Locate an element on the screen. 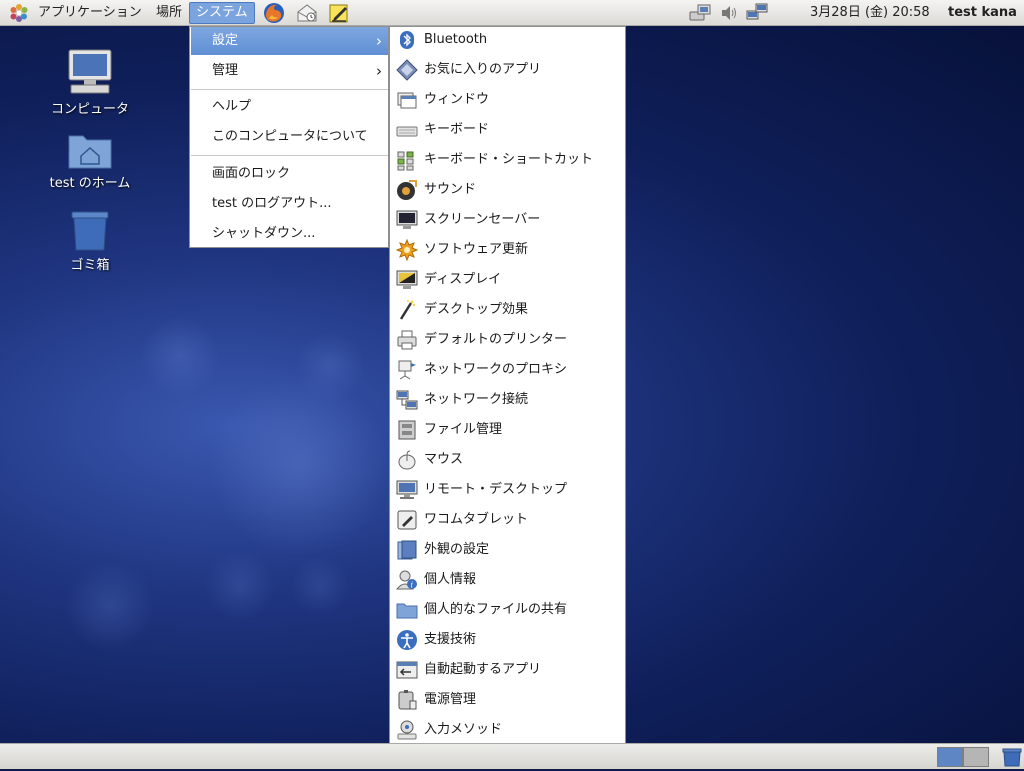  settings-item-label: ワコムタブレット is located at coordinates (476, 519).